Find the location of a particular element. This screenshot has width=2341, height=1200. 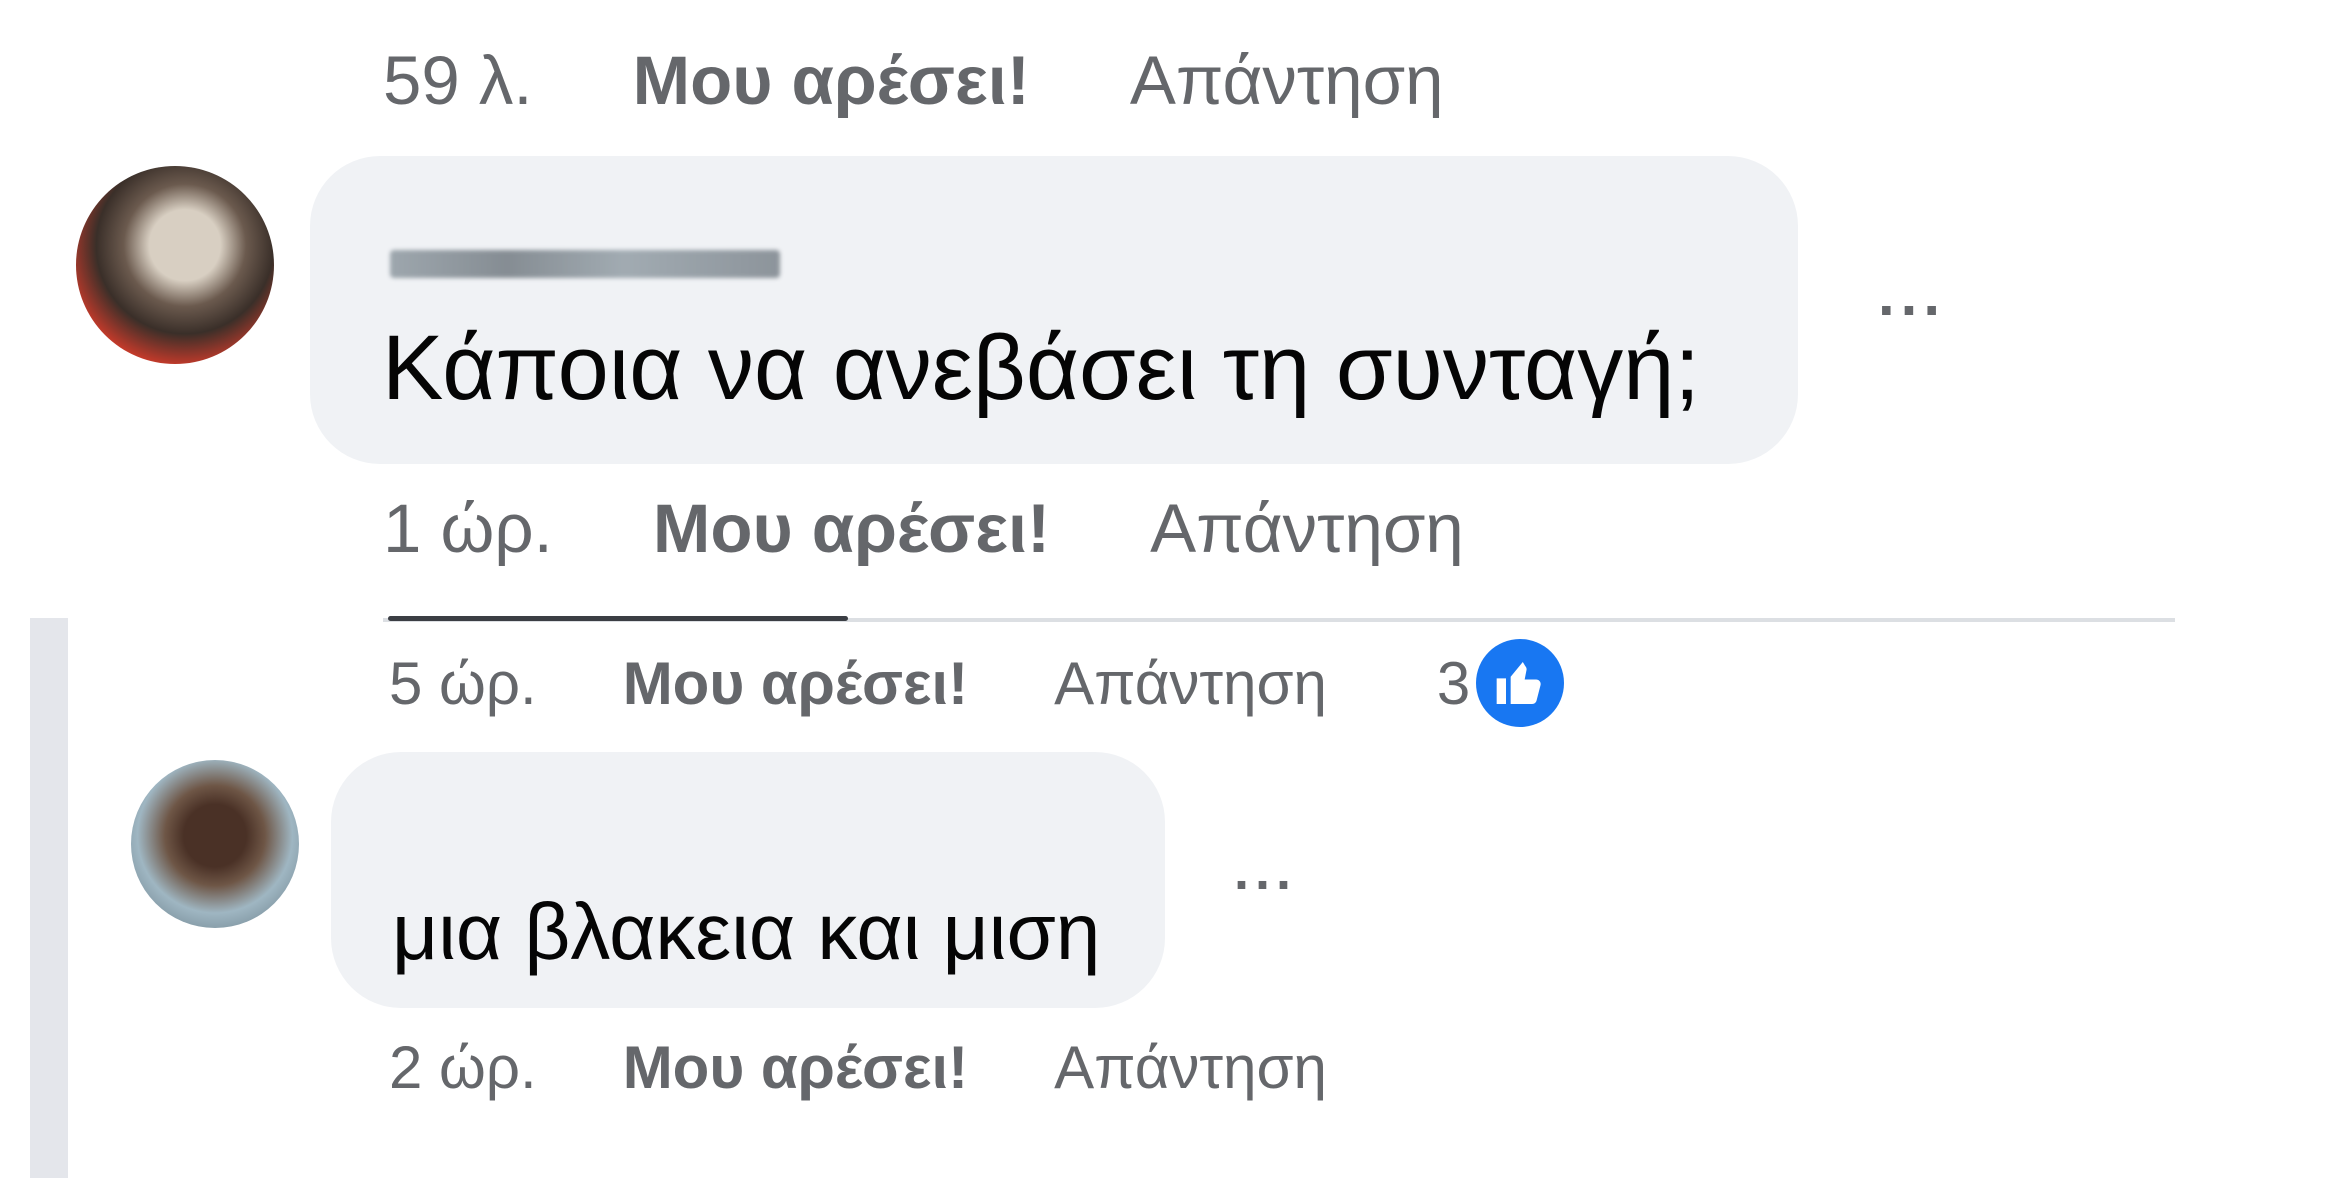

comment-actions: 59 λ. Μου αρέσει! Απάντηση is located at coordinates (913, 80).